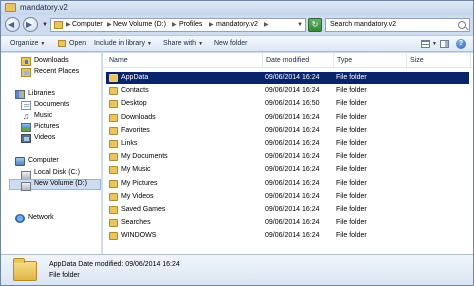  Describe the element at coordinates (417, 60) in the screenshot. I see `column-label: Size` at that location.